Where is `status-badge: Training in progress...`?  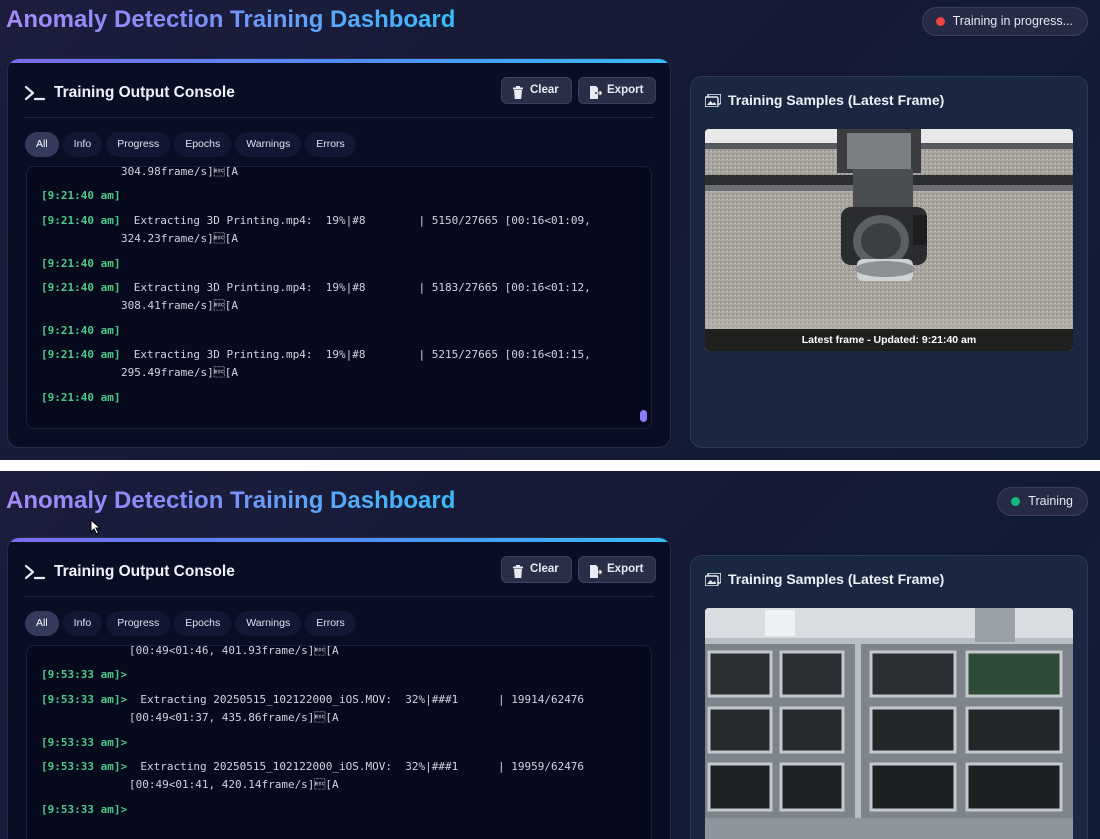 status-badge: Training in progress... is located at coordinates (1004, 21).